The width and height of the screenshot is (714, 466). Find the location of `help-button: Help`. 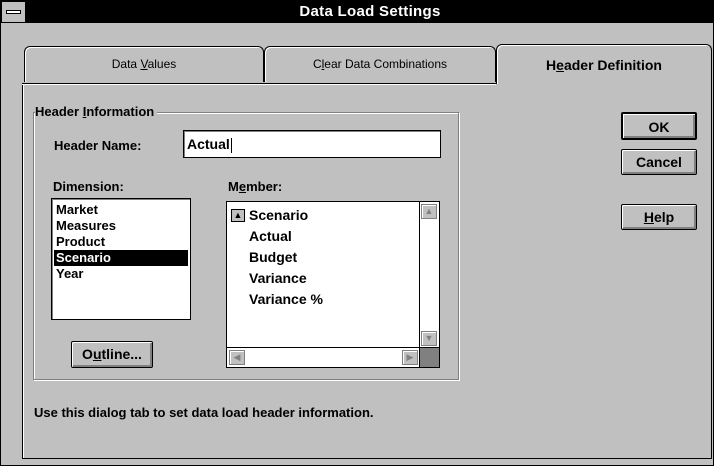

help-button: Help is located at coordinates (659, 217).